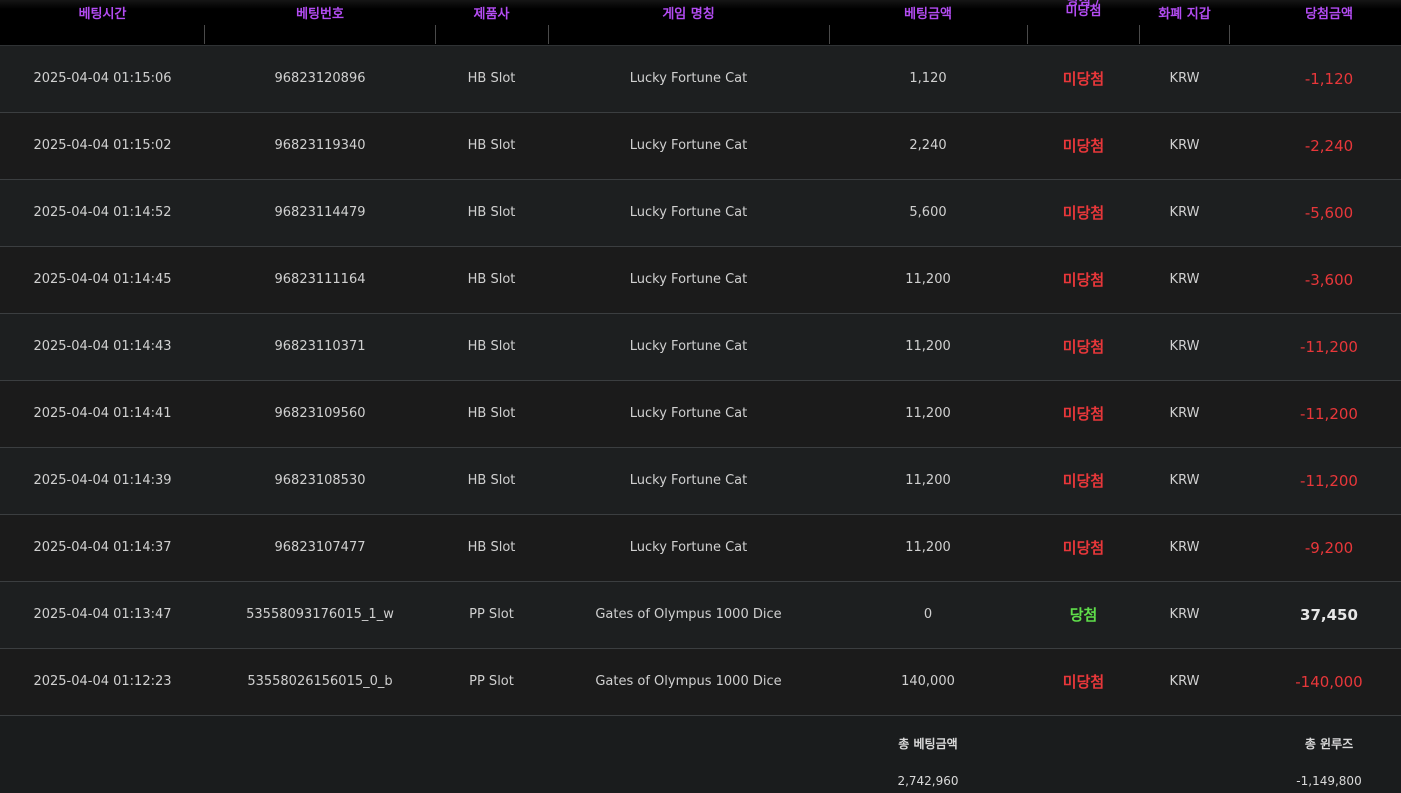 The image size is (1401, 793). I want to click on cell-bet-no: 96823119340, so click(320, 145).